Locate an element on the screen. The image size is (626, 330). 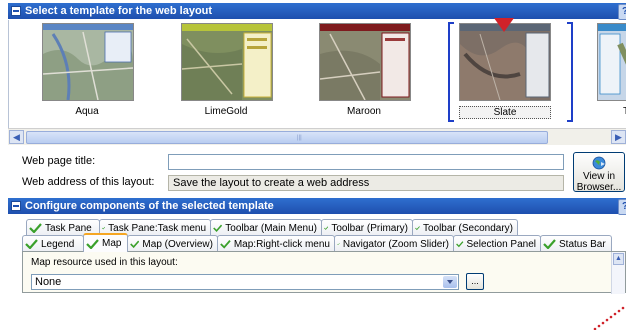
template-maroon-thumbnail is located at coordinates (365, 62).